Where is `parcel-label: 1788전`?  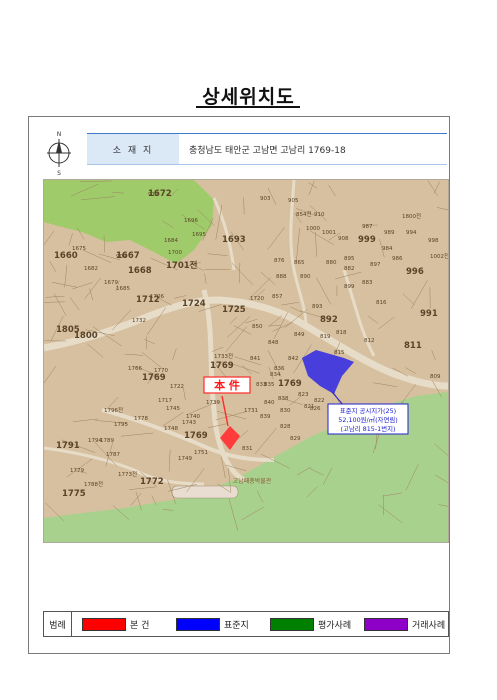
parcel-label: 1788전 is located at coordinates (93, 484).